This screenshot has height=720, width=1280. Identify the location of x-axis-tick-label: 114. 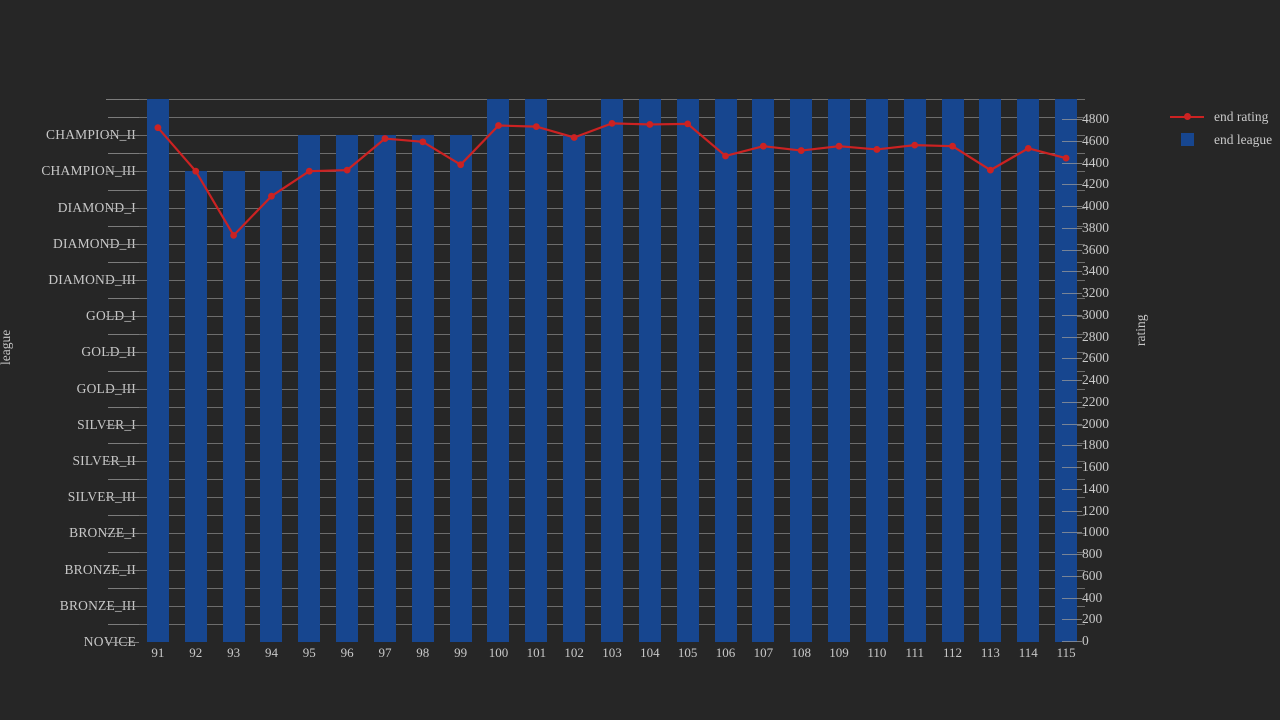
(1028, 652).